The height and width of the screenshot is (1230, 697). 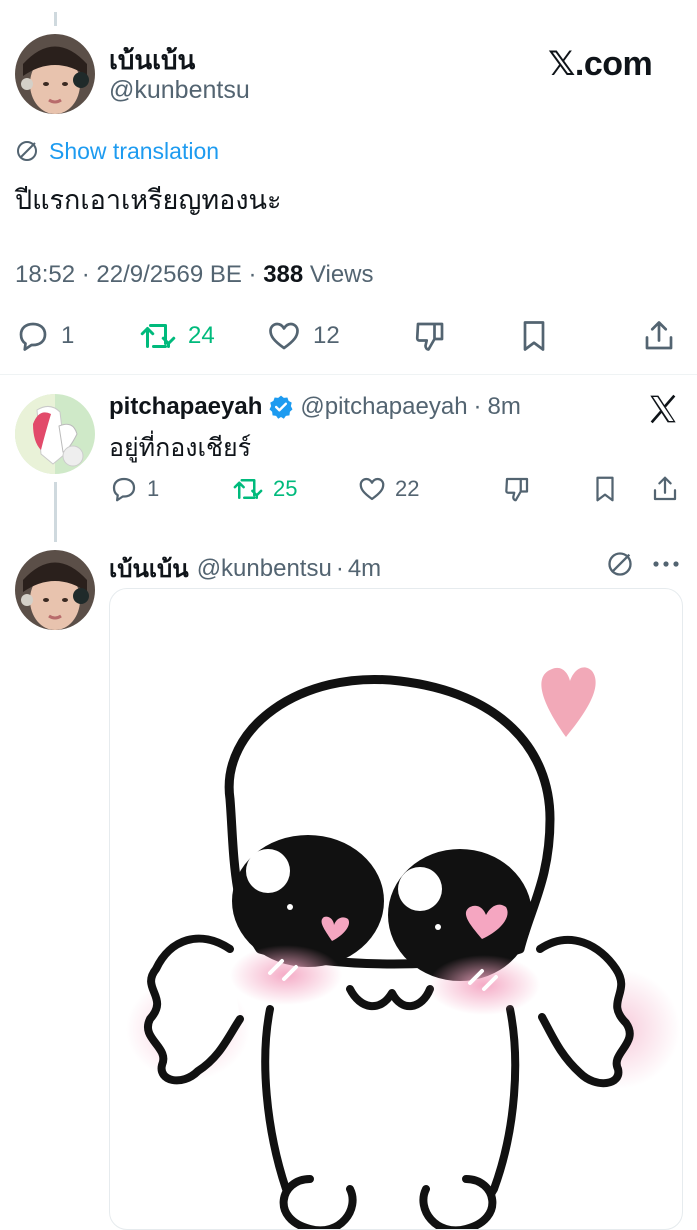 What do you see at coordinates (281, 407) in the screenshot?
I see `verified-icon` at bounding box center [281, 407].